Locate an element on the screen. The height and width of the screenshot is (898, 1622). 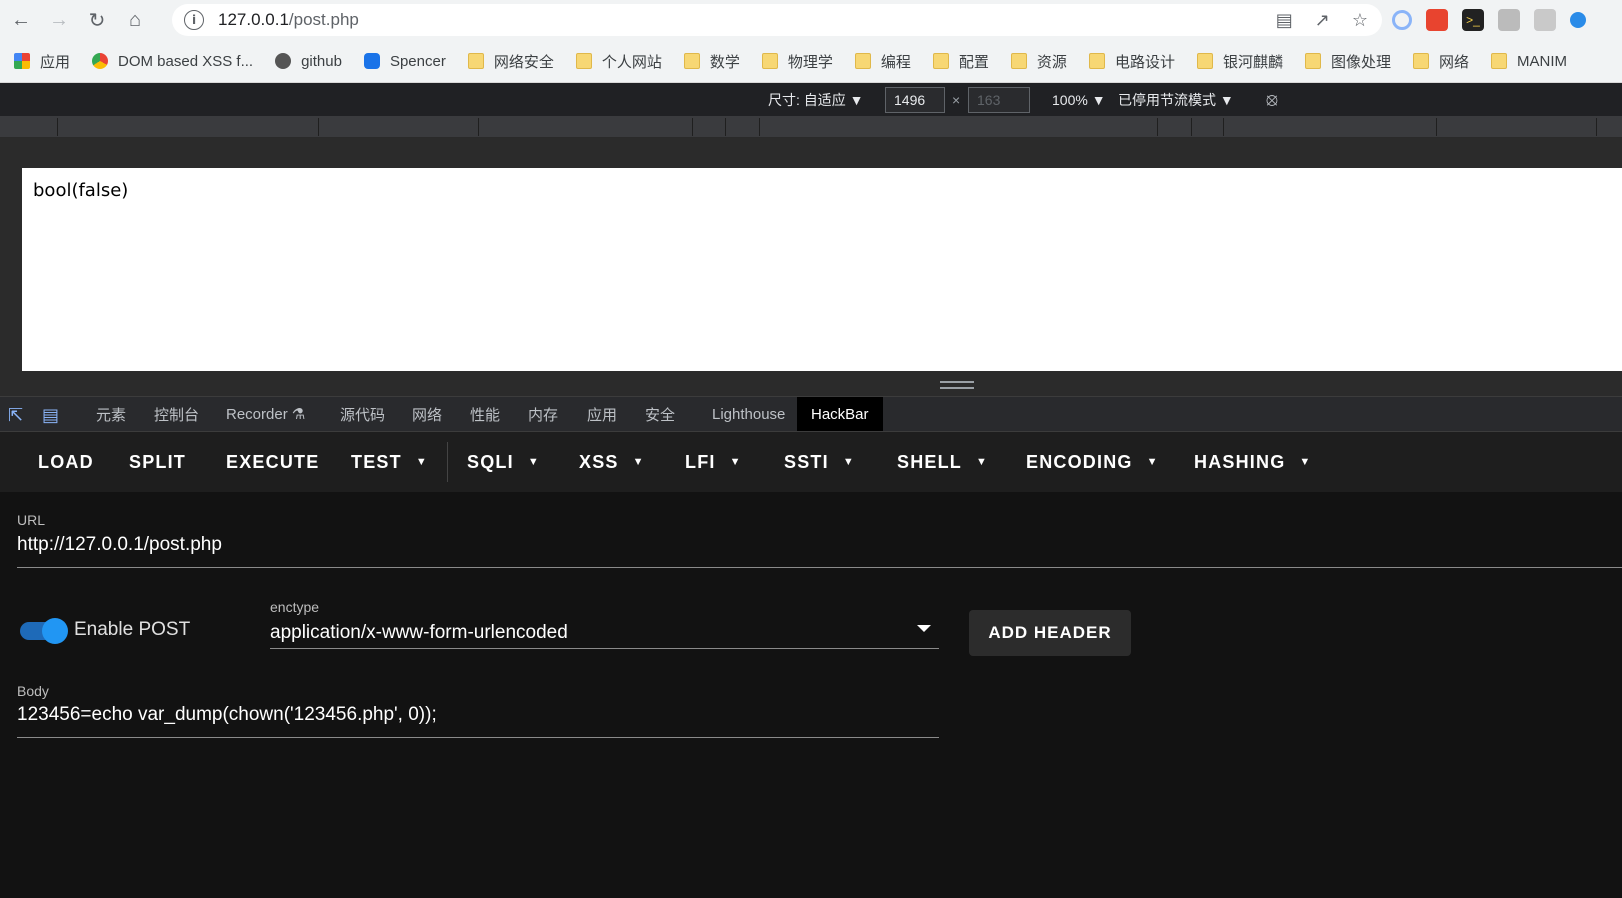
enctype-dropdown-arrow-icon is located at coordinates (924, 628).